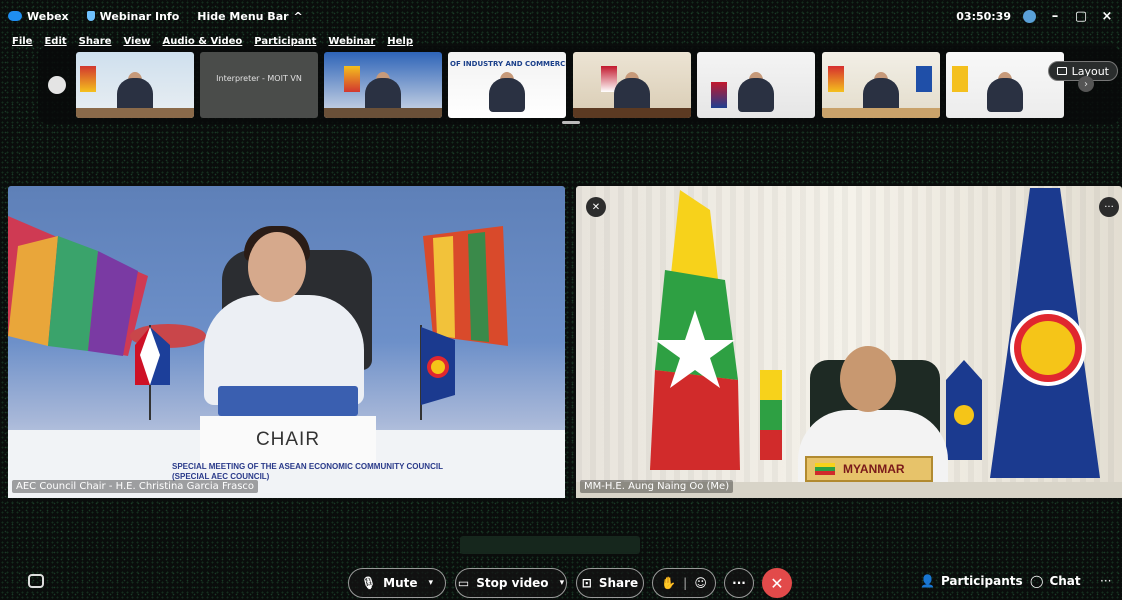  Describe the element at coordinates (771, 415) in the screenshot. I see `myanmar-flag-small` at that location.